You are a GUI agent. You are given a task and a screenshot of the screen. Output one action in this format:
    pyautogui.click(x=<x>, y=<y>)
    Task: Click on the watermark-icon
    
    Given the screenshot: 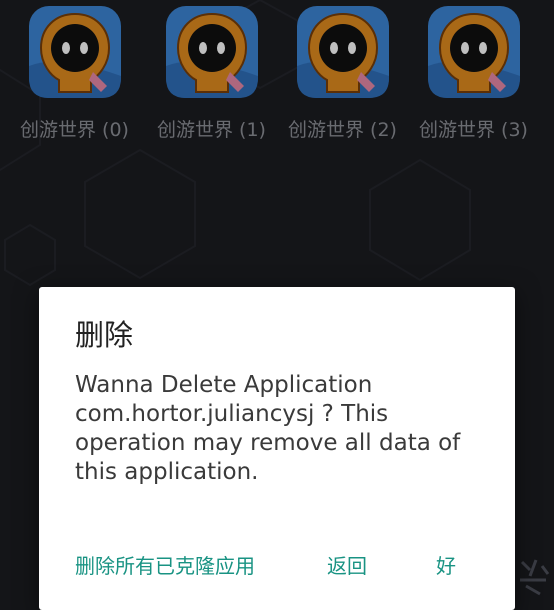 What is the action you would take?
    pyautogui.click(x=535, y=577)
    